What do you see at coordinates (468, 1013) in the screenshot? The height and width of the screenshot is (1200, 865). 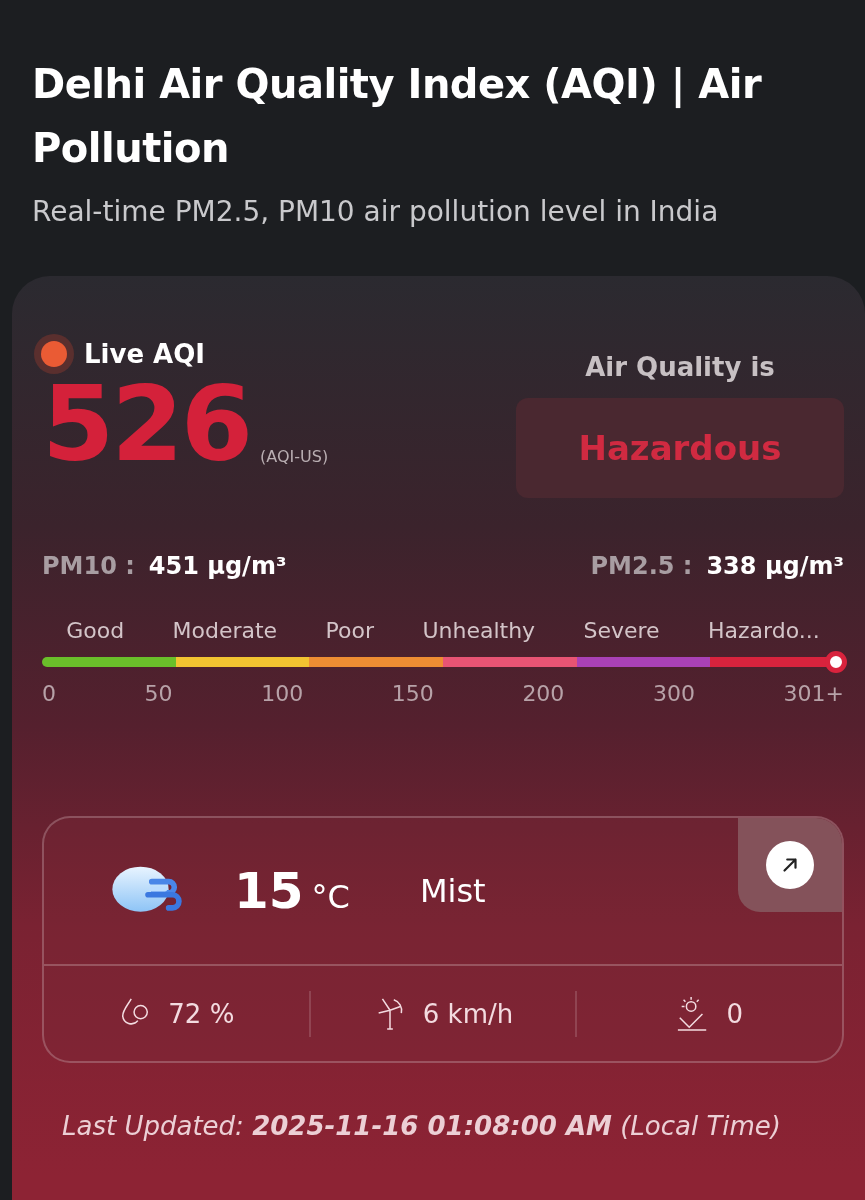 I see `weather-stat-value: 6 km/h` at bounding box center [468, 1013].